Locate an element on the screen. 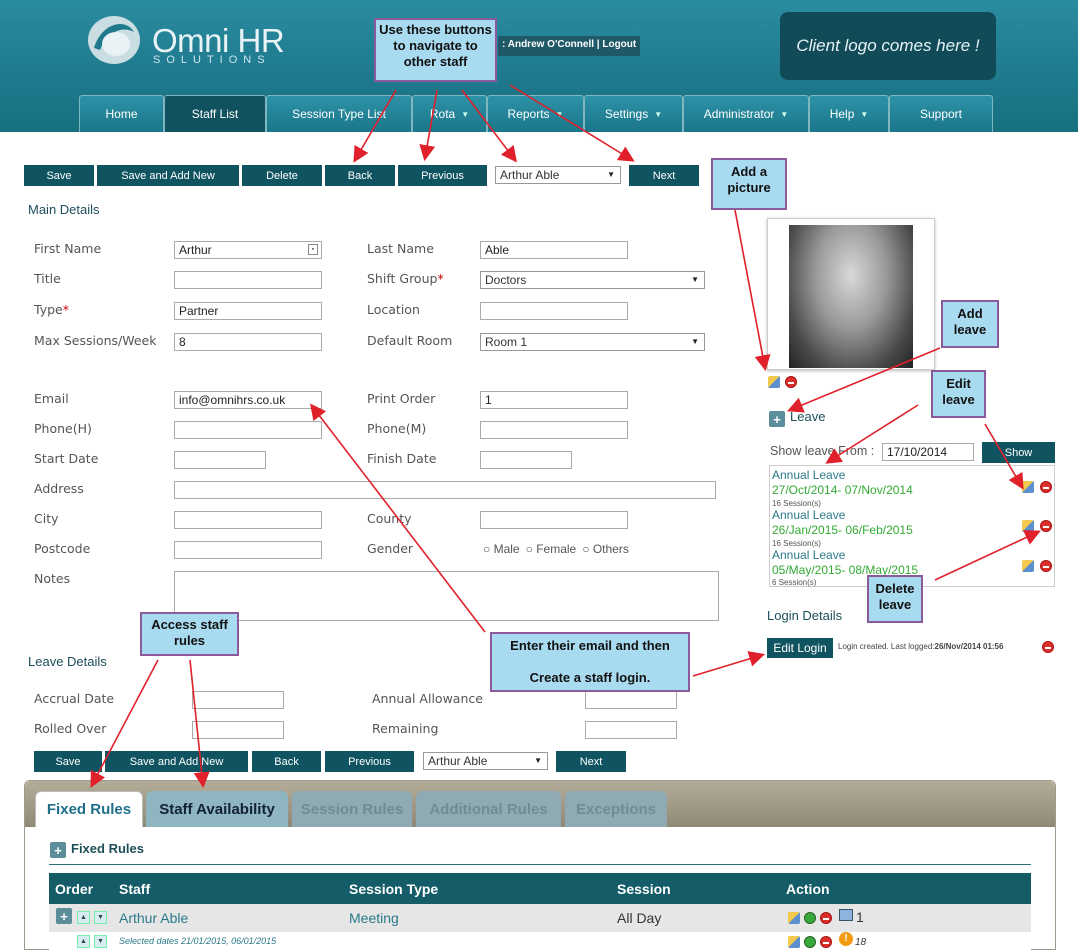  back-button-bottom: Back is located at coordinates (286, 761).